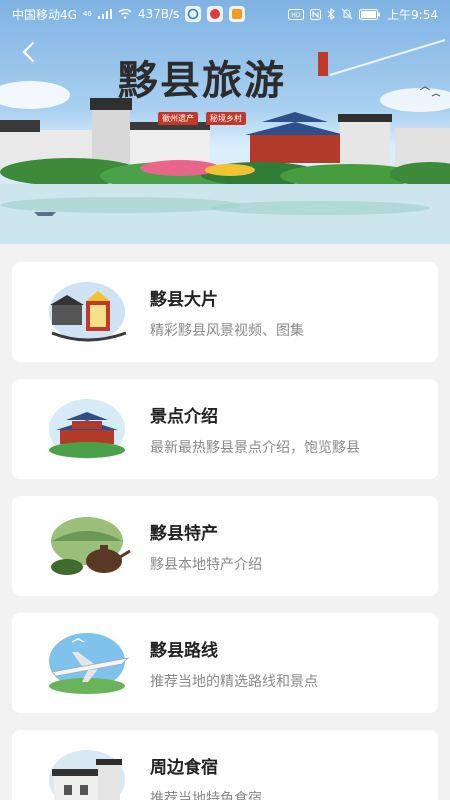  What do you see at coordinates (104, 14) in the screenshot?
I see `signal-icon` at bounding box center [104, 14].